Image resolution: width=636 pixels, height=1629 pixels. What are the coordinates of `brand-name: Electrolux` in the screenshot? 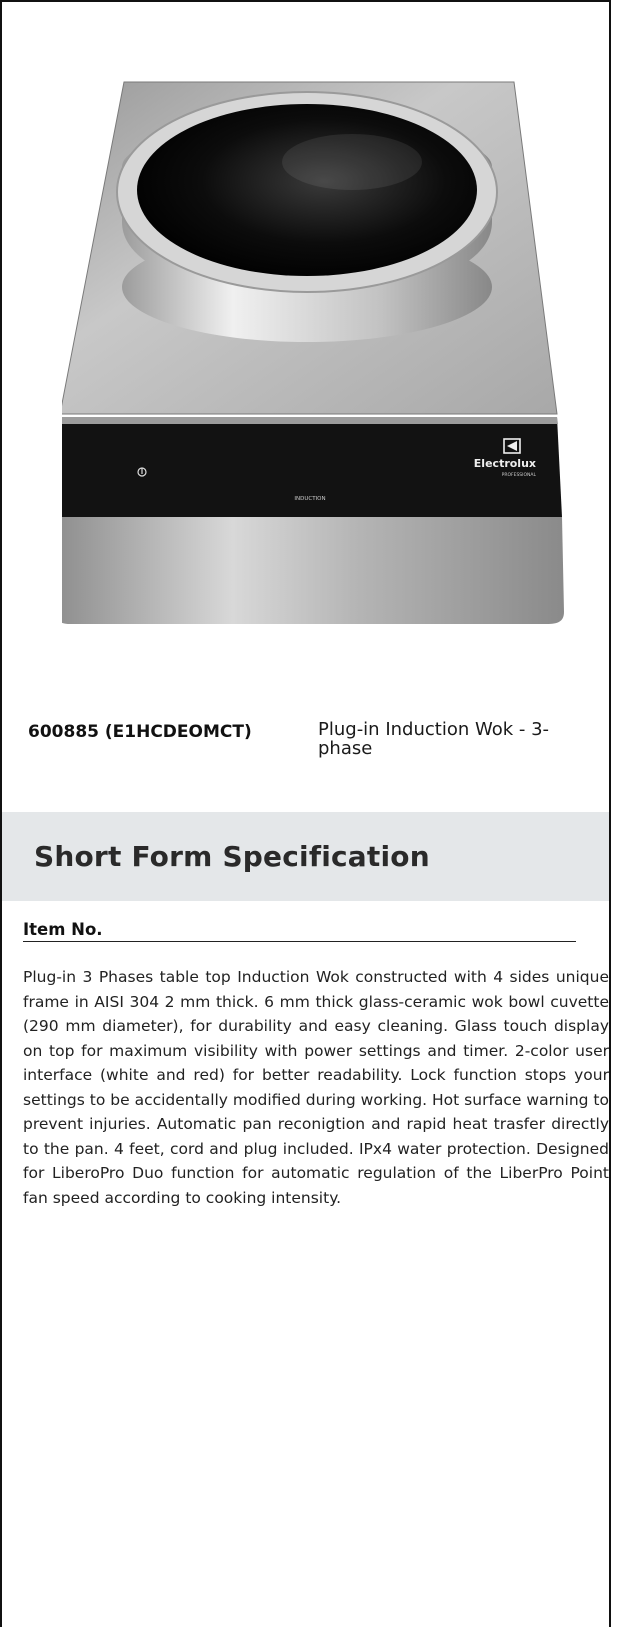 It's located at (505, 463).